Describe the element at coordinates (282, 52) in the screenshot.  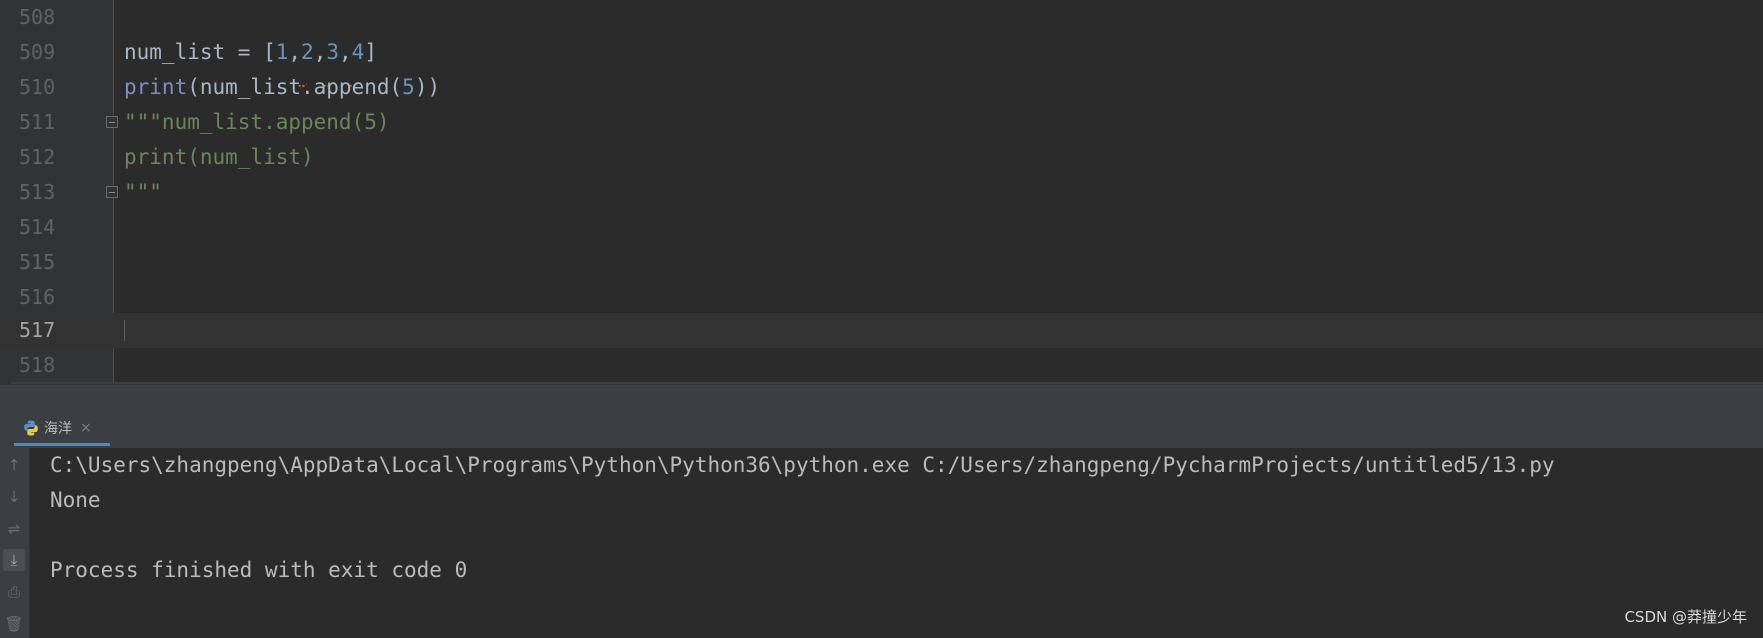
I see `number-token: 1` at that location.